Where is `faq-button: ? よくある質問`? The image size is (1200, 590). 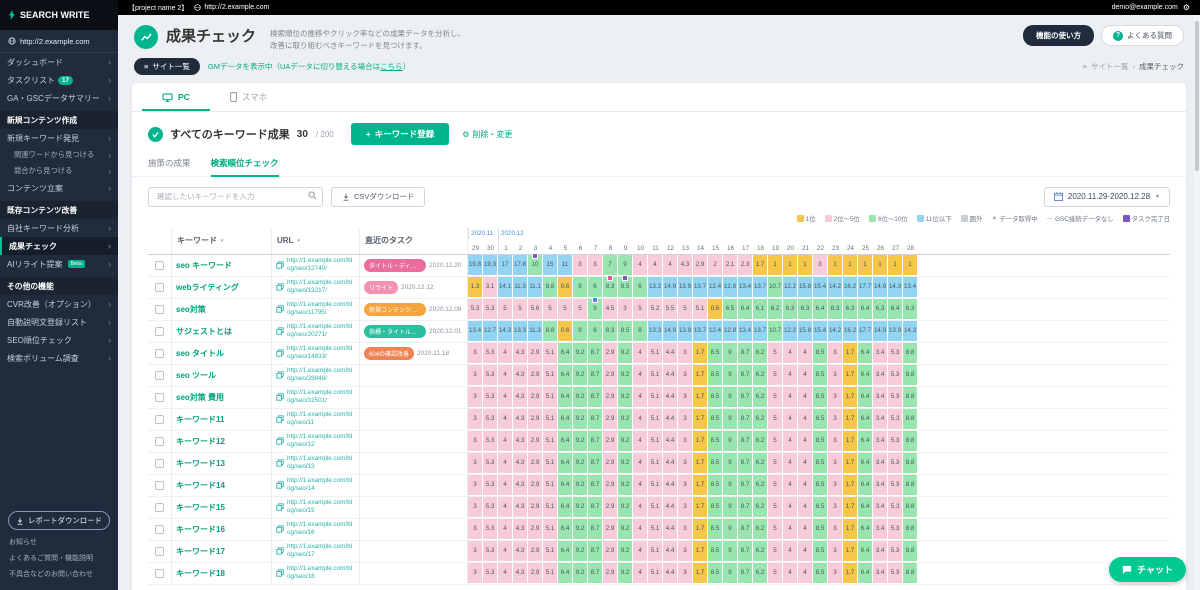 faq-button: ? よくある質問 is located at coordinates (1142, 35).